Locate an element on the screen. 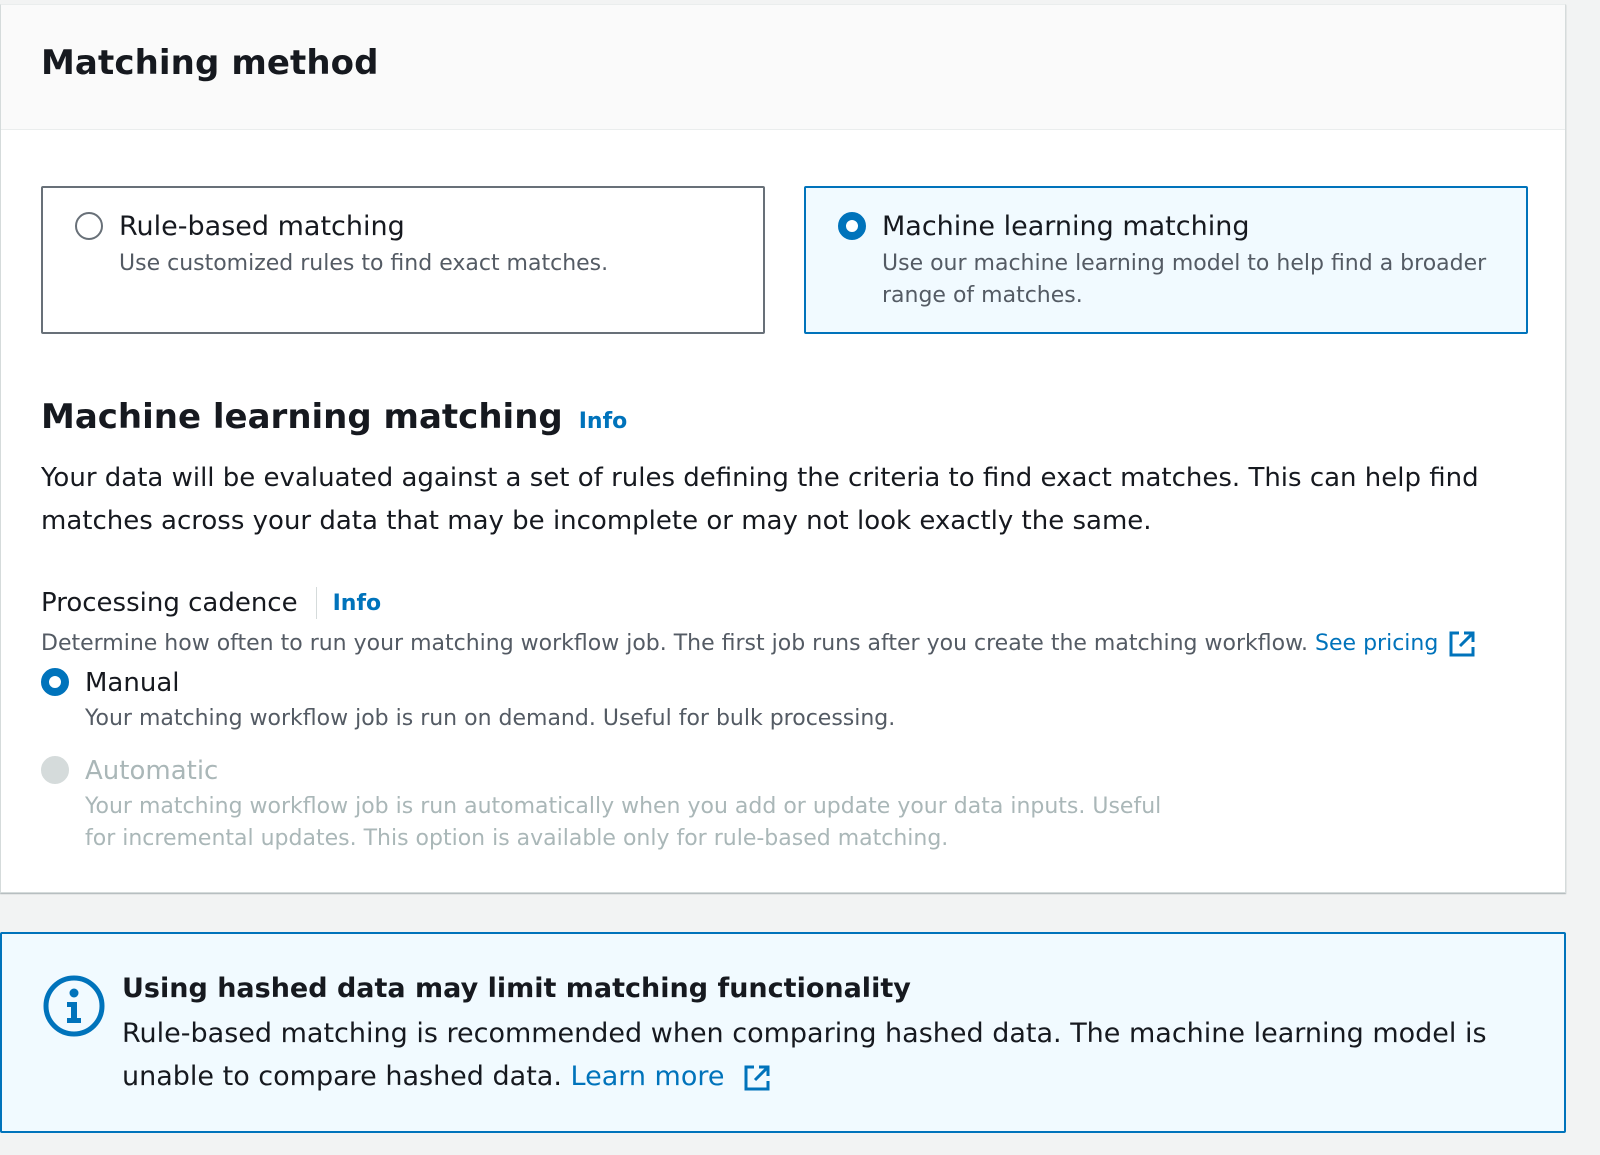 This screenshot has width=1600, height=1155. section-info-link: Info is located at coordinates (603, 421).